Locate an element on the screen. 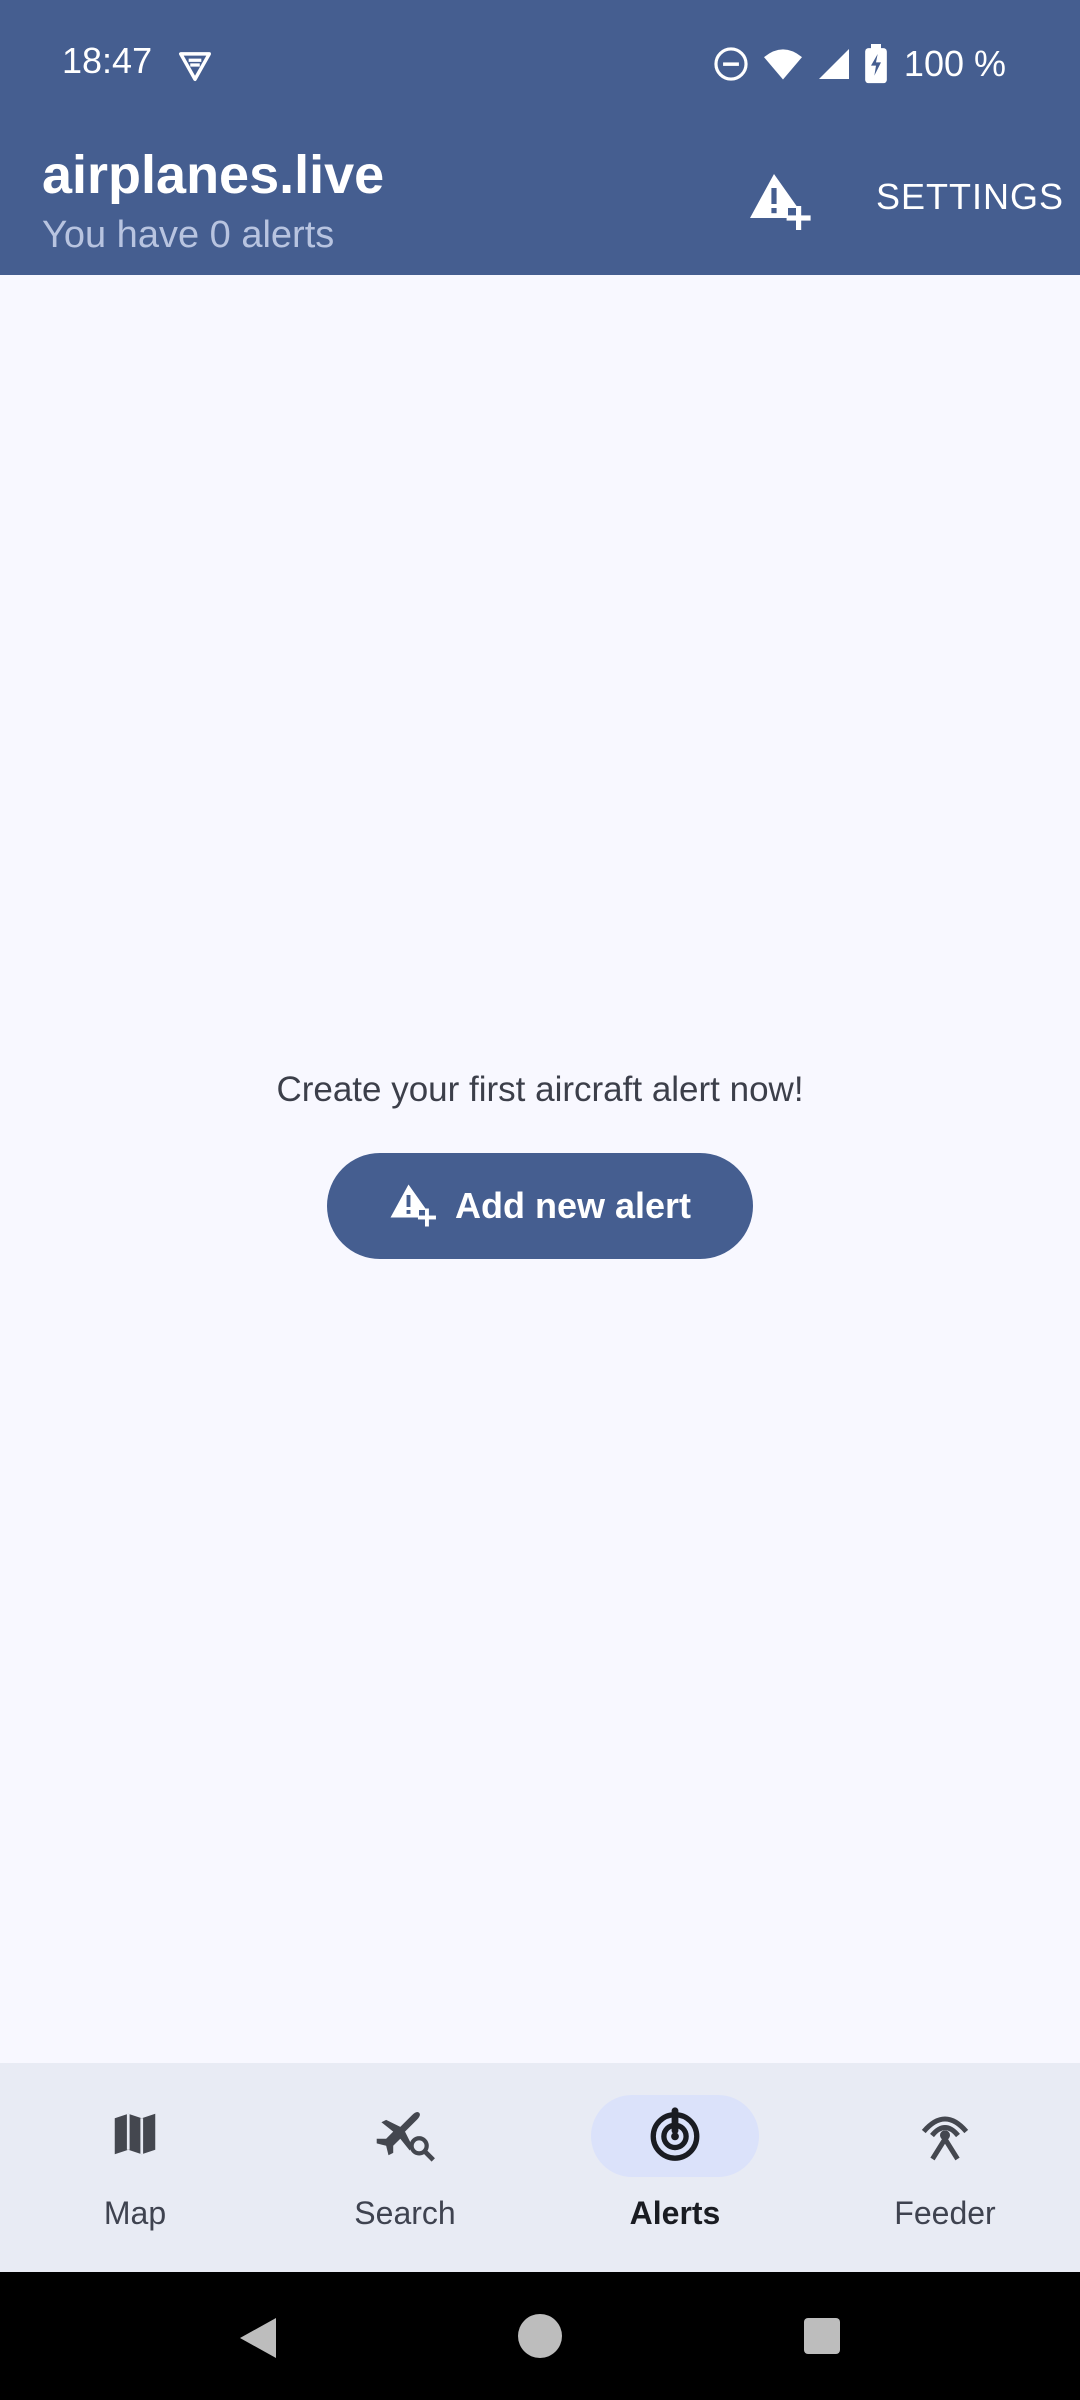 The height and width of the screenshot is (2400, 1080). map-icon is located at coordinates (135, 2136).